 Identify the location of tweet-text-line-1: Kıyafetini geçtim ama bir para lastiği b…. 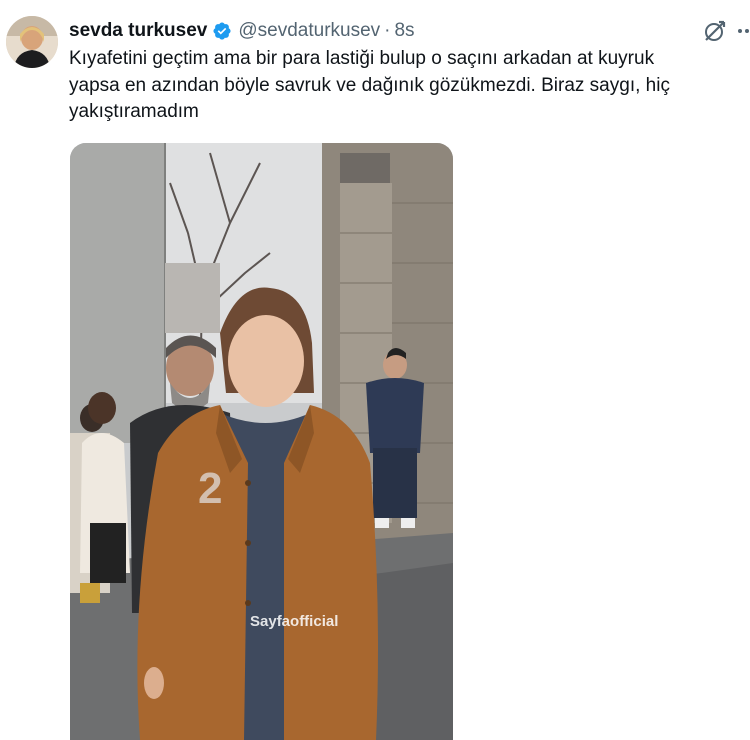
(362, 58).